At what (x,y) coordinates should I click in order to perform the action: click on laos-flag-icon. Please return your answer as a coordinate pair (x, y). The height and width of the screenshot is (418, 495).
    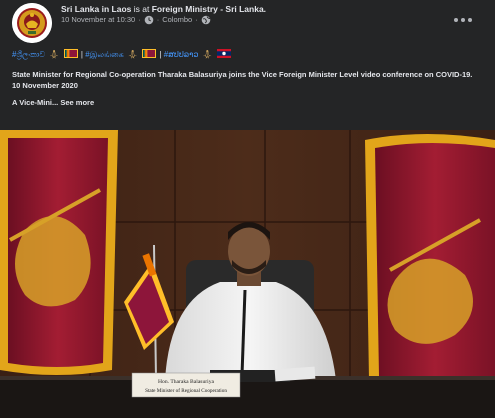
    Looking at the image, I should click on (223, 53).